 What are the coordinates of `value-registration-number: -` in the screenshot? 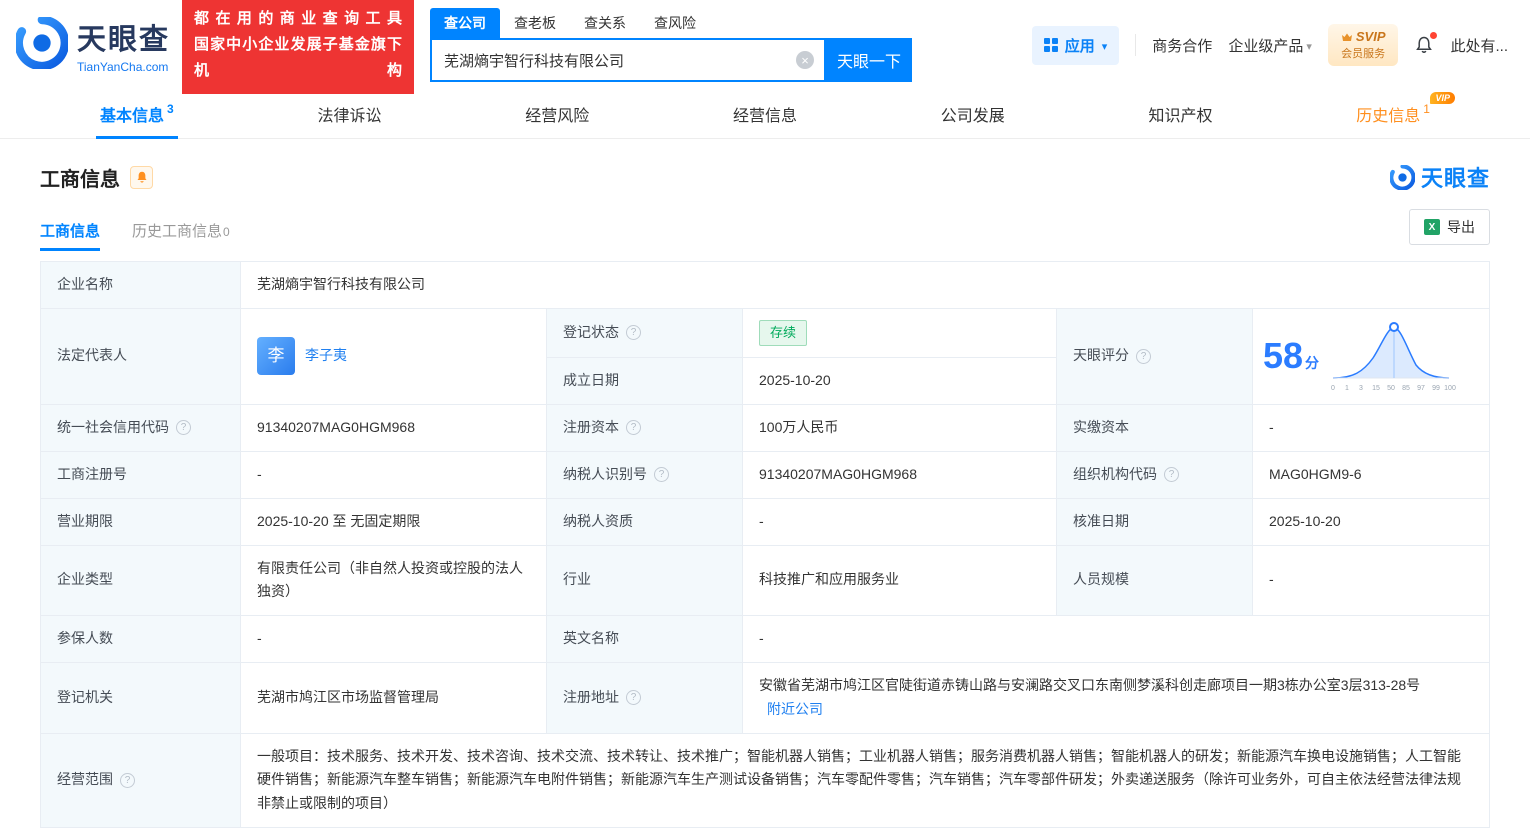 It's located at (394, 475).